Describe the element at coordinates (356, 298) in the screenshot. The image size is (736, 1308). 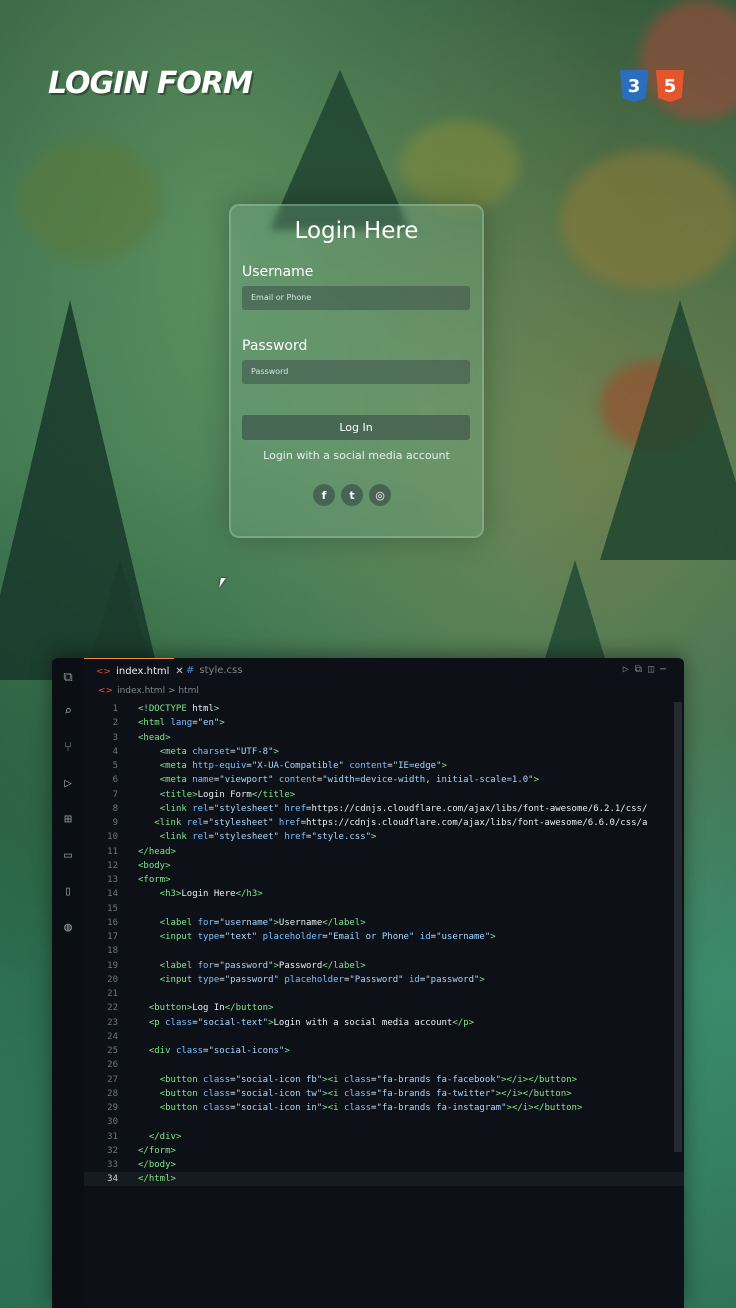
I see `username-input: Email or Phone` at that location.